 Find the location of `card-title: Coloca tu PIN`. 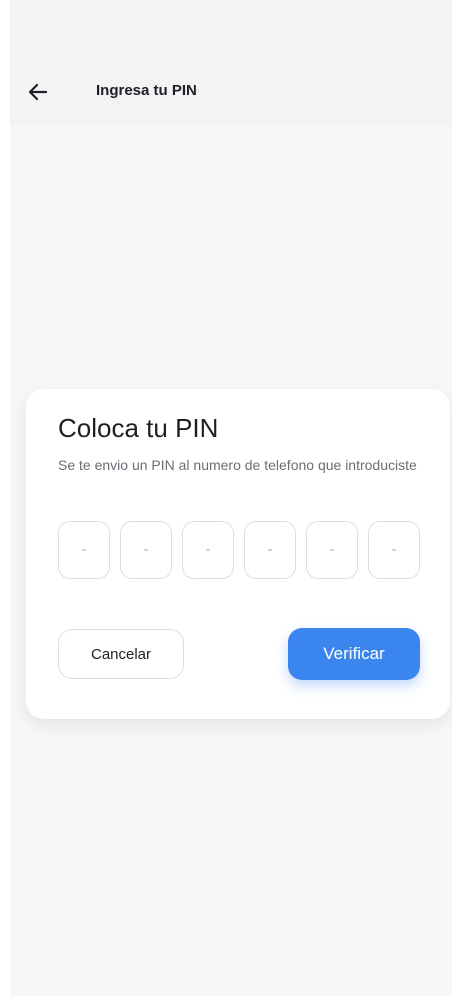

card-title: Coloca tu PIN is located at coordinates (138, 428).